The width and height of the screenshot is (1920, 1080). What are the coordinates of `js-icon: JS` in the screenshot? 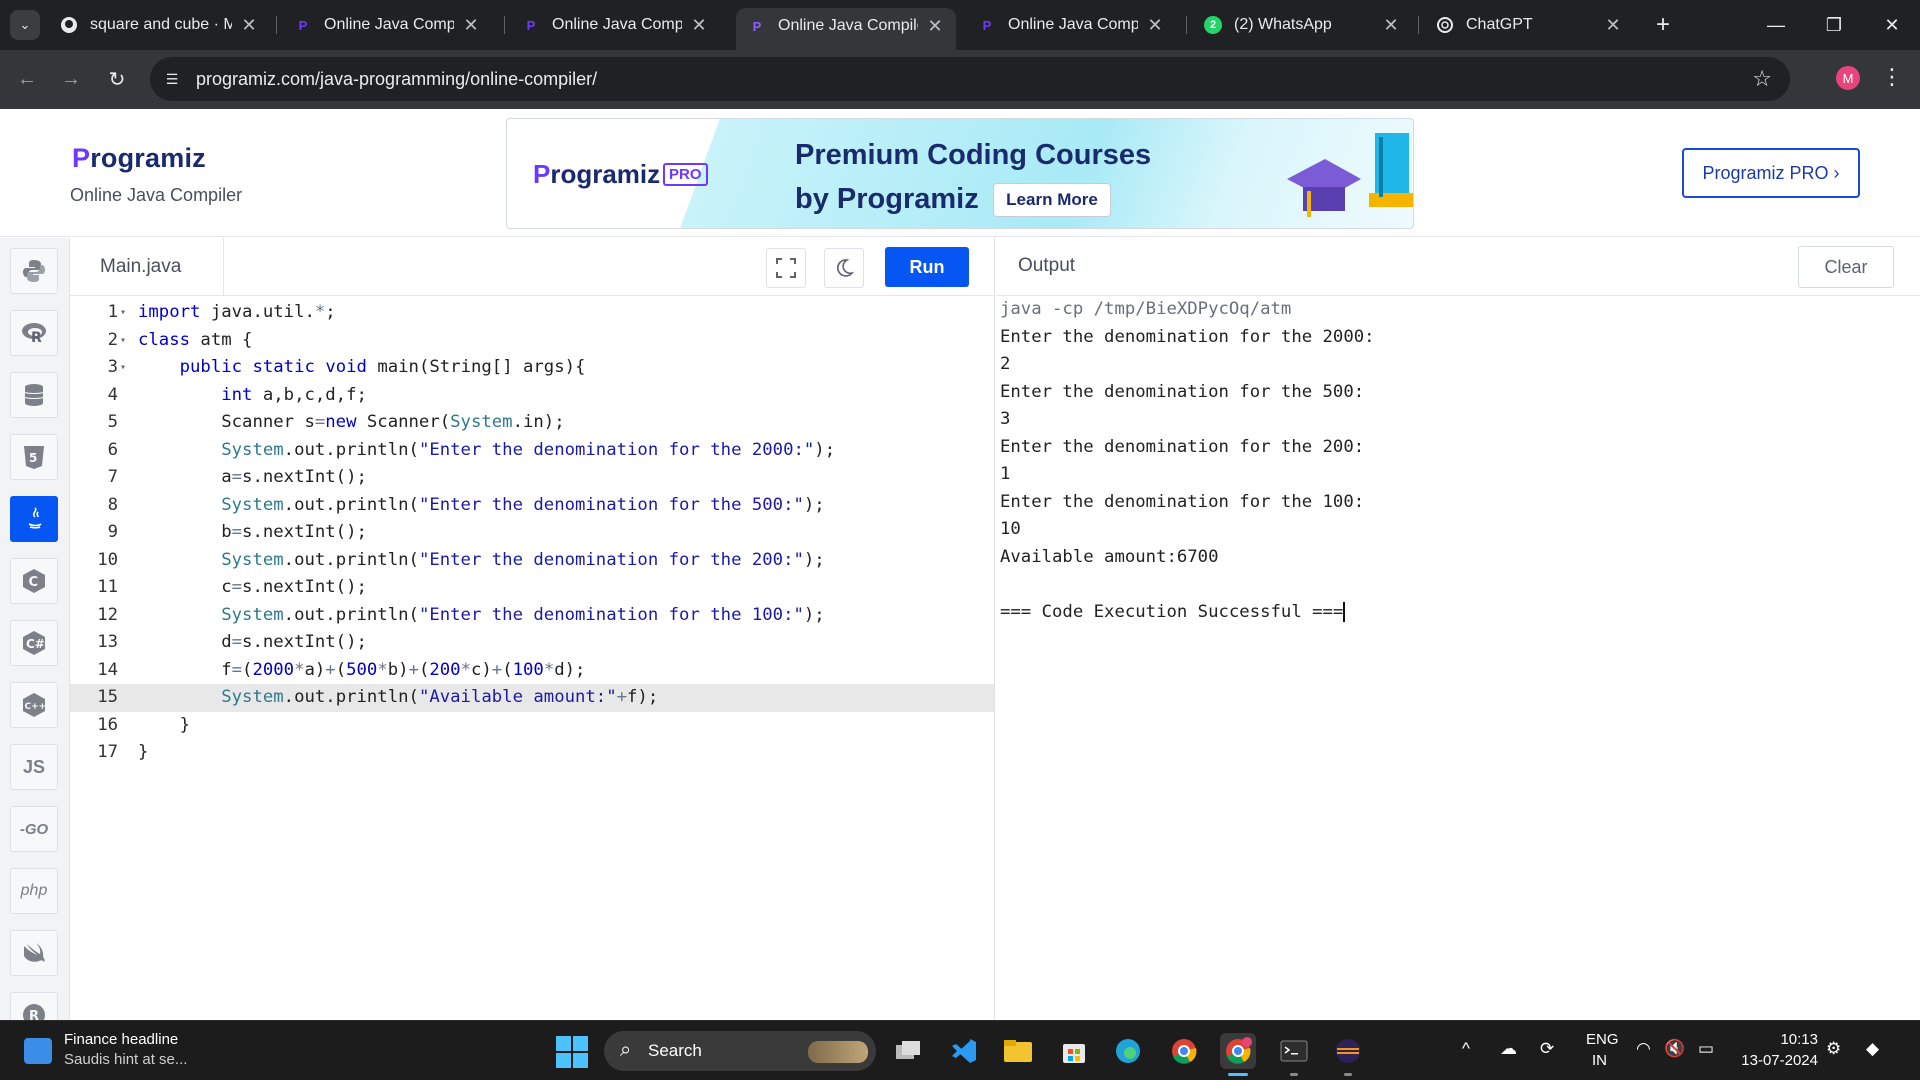 It's located at (34, 767).